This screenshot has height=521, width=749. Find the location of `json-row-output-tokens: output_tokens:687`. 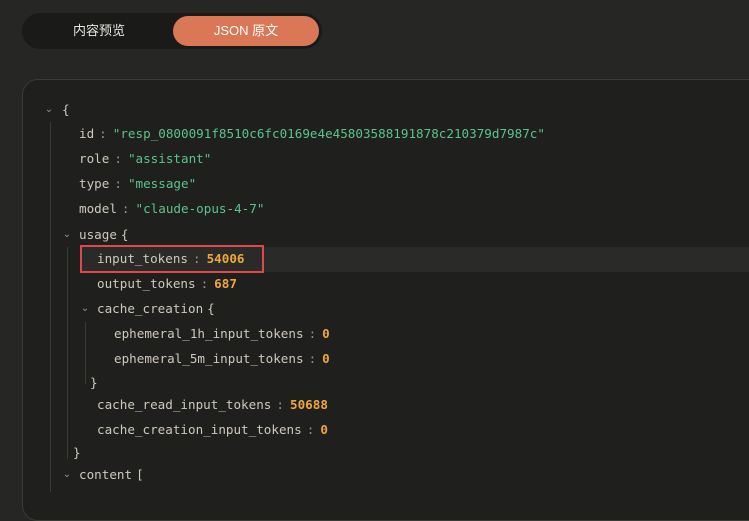

json-row-output-tokens: output_tokens:687 is located at coordinates (167, 284).